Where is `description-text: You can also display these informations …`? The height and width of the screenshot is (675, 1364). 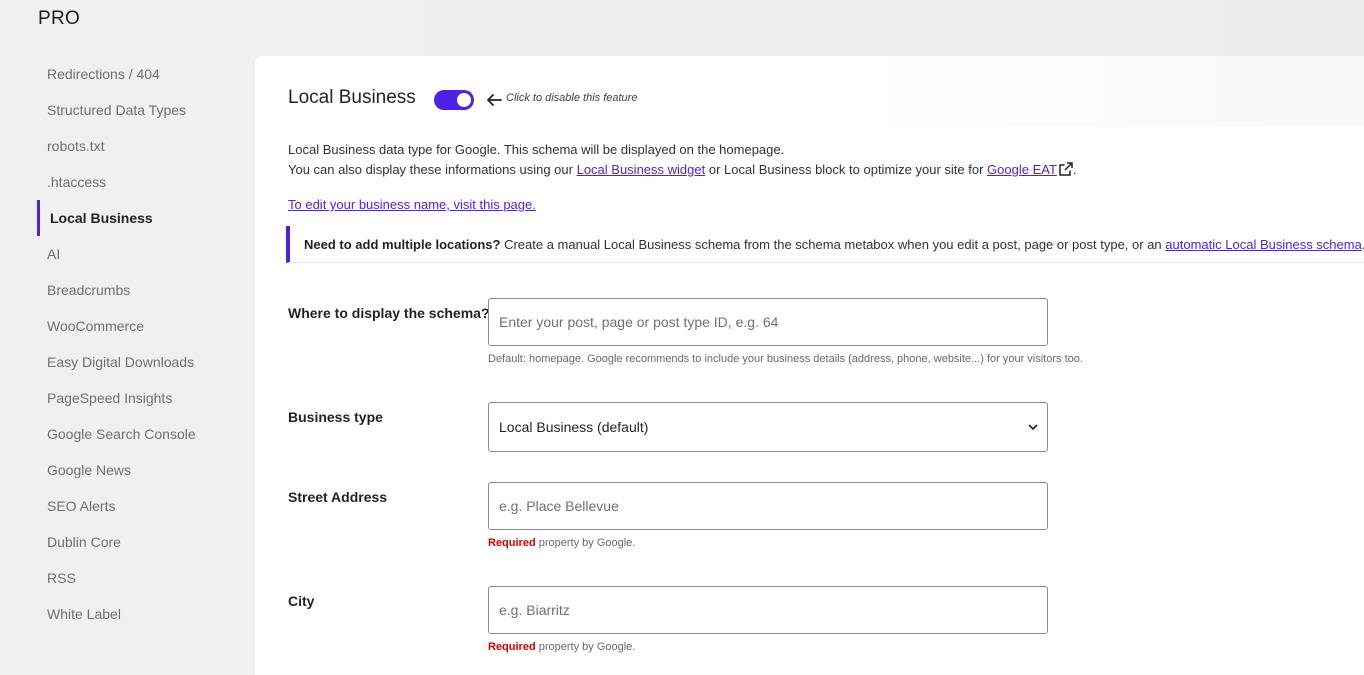 description-text: You can also display these informations … is located at coordinates (432, 169).